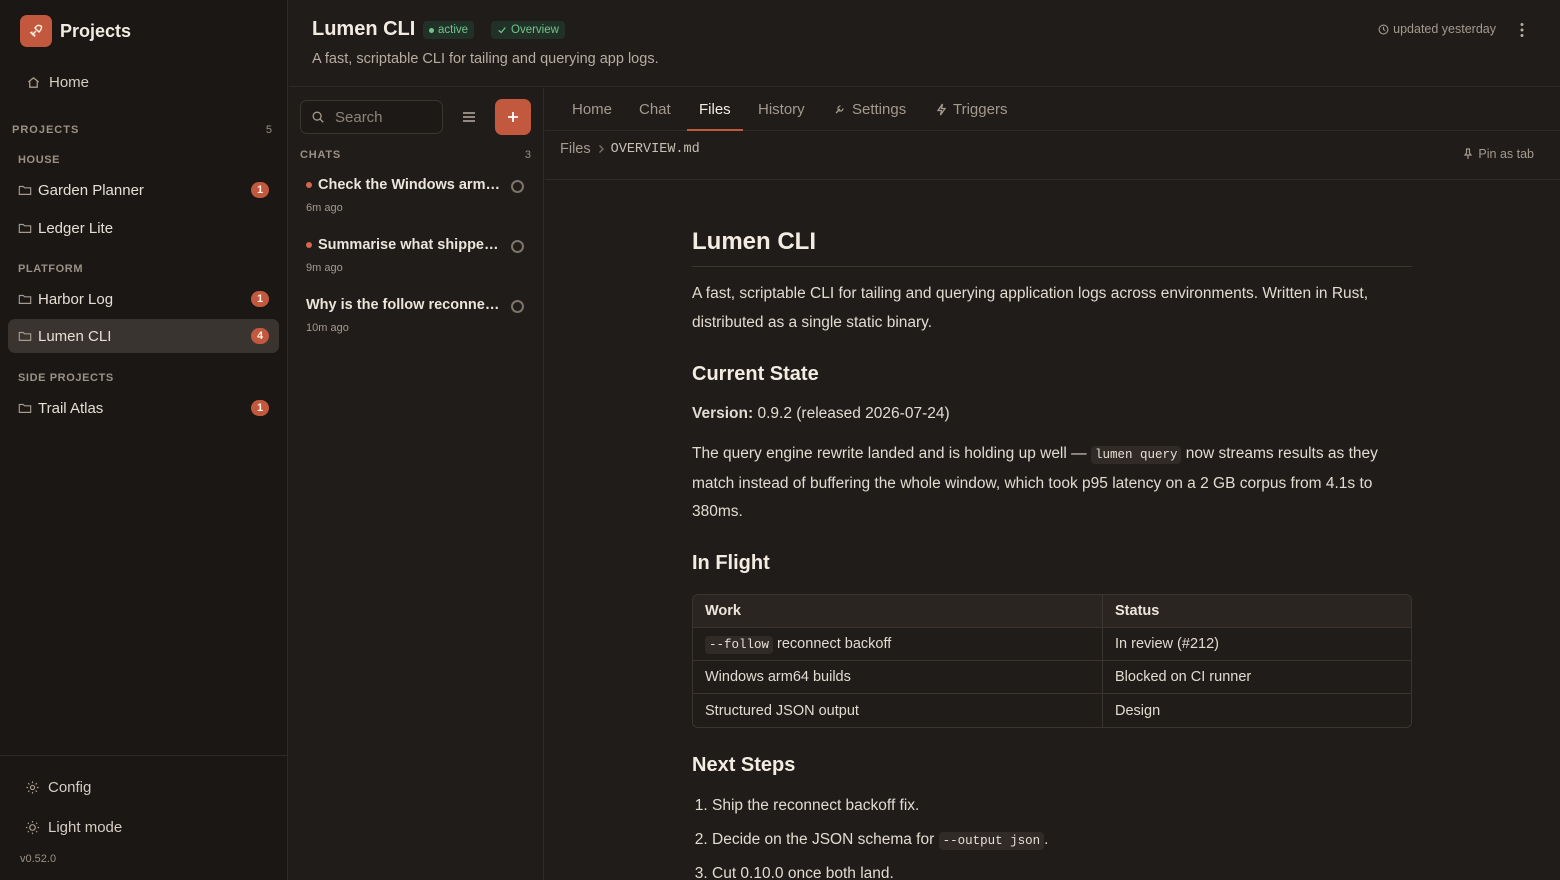 The height and width of the screenshot is (880, 1560). What do you see at coordinates (528, 30) in the screenshot?
I see `overview-badge: Overview` at bounding box center [528, 30].